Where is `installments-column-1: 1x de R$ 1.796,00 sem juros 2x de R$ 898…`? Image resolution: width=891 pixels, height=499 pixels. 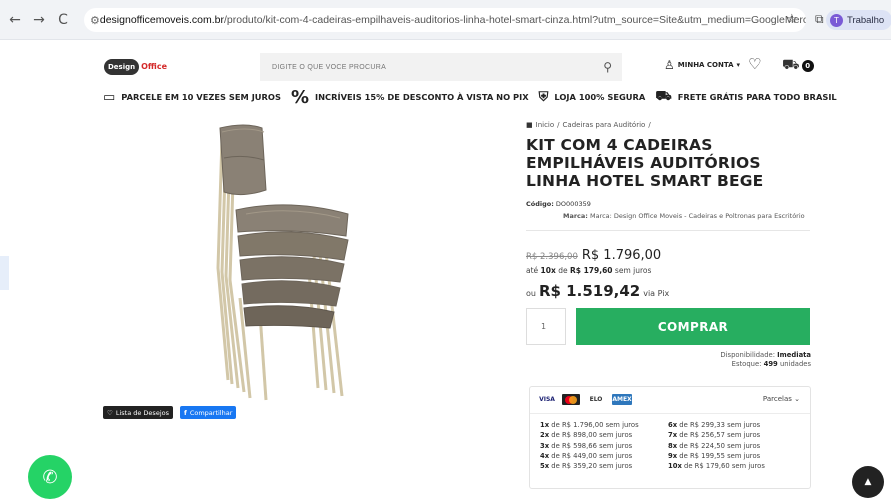 installments-column-1: 1x de R$ 1.796,00 sem juros 2x de R$ 898… is located at coordinates (589, 445).